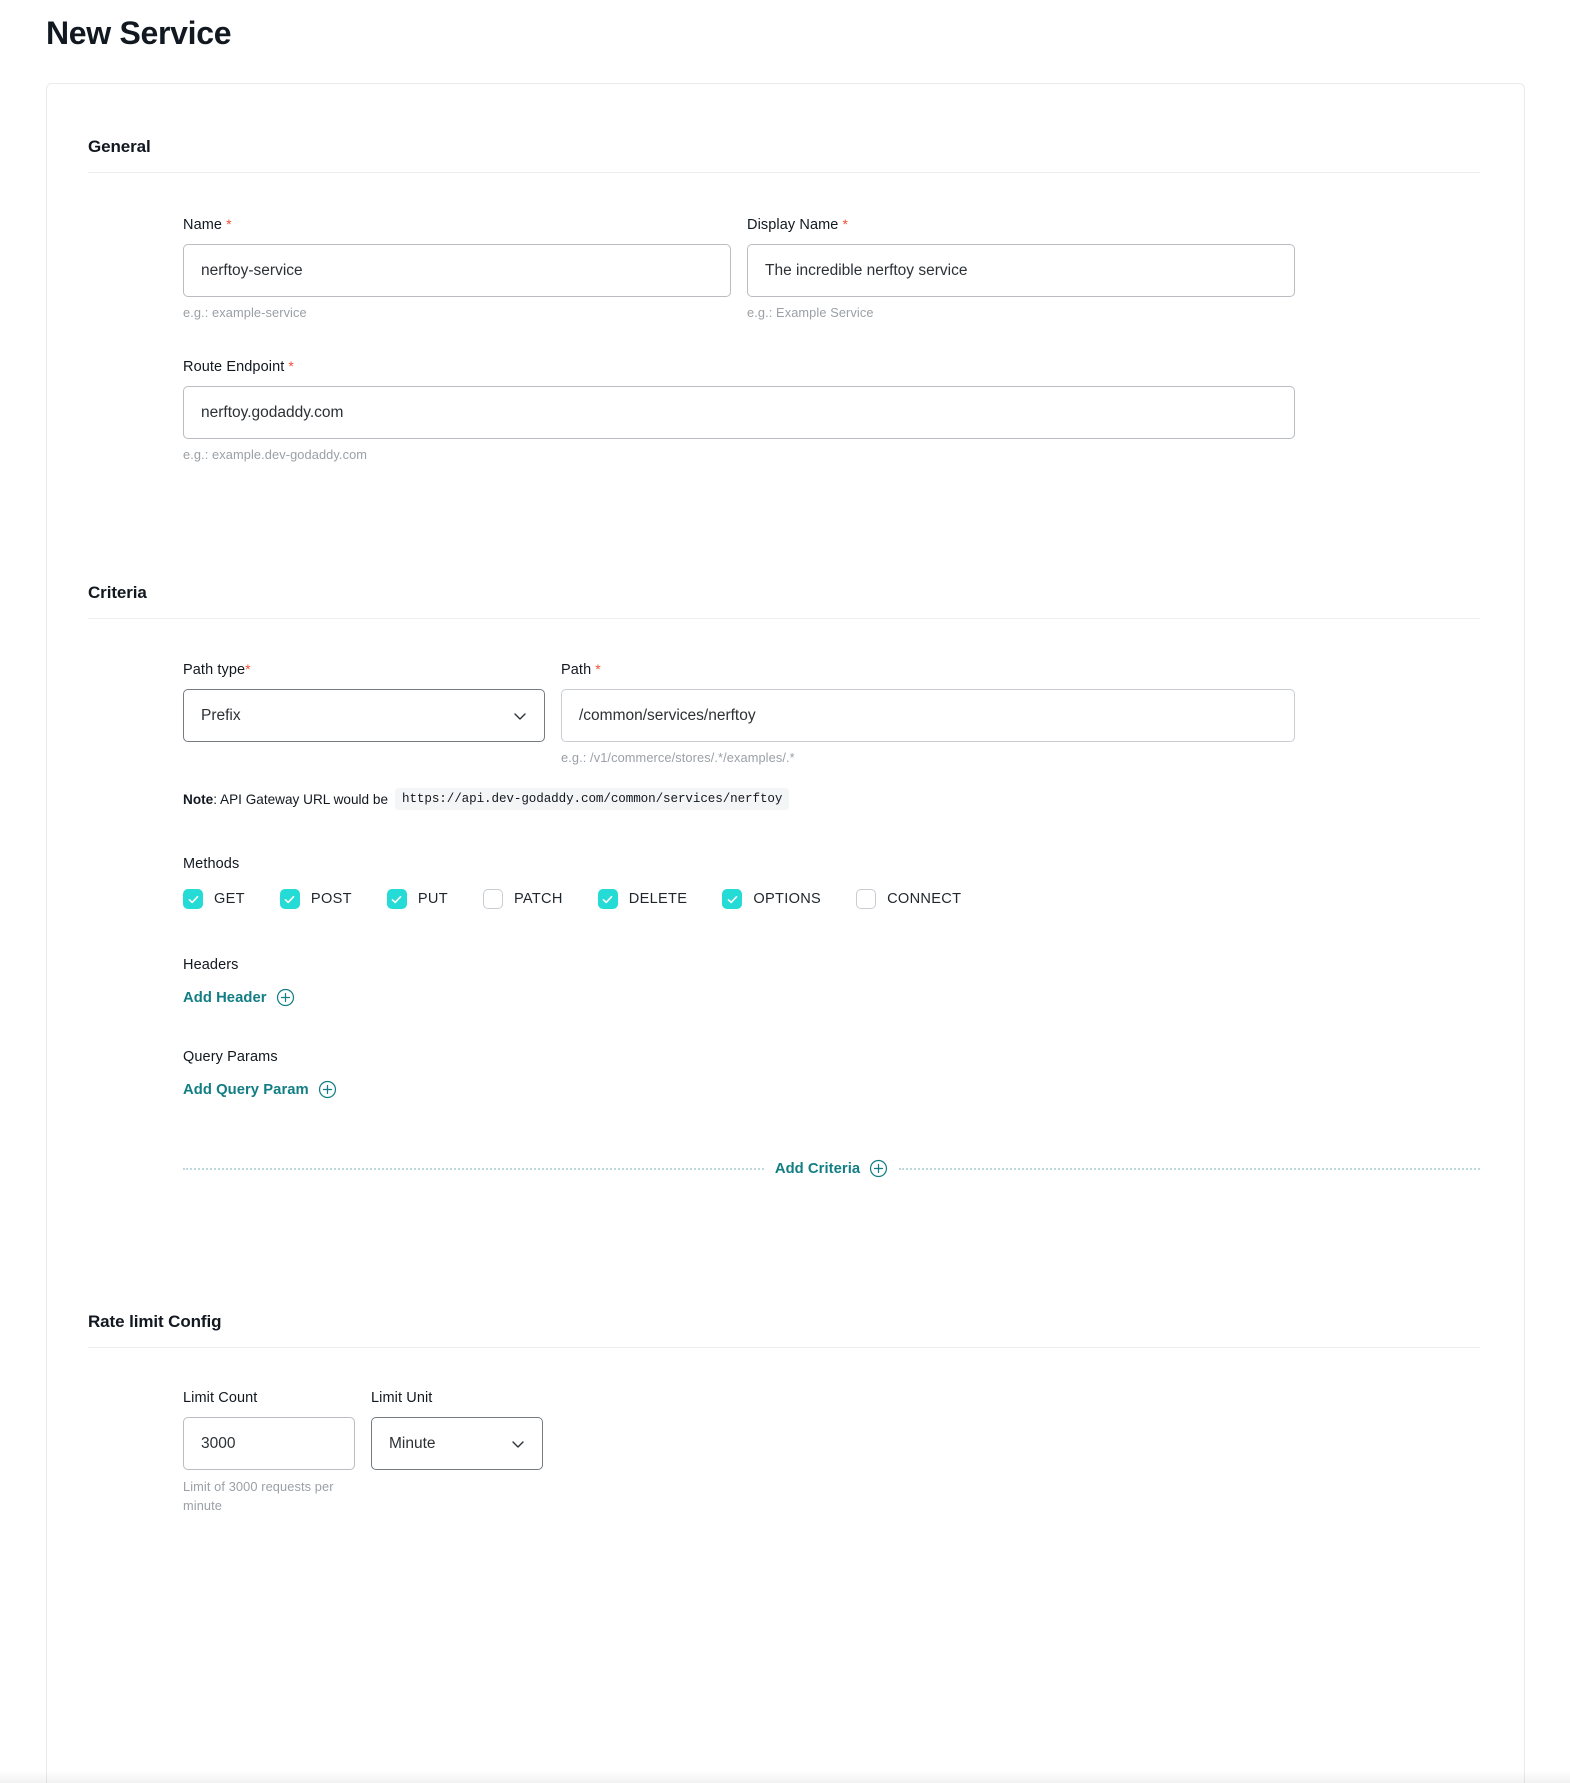  I want to click on path-type-select: Prefix, so click(364, 716).